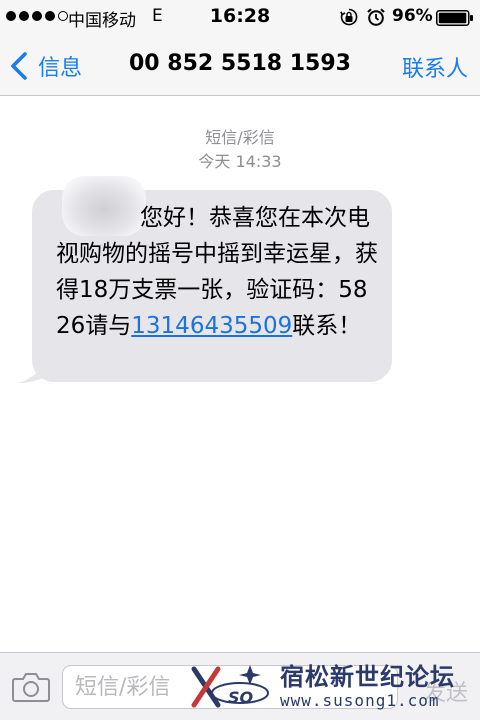 Image resolution: width=480 pixels, height=720 pixels. I want to click on message-input-bar: 发送, so click(240, 686).